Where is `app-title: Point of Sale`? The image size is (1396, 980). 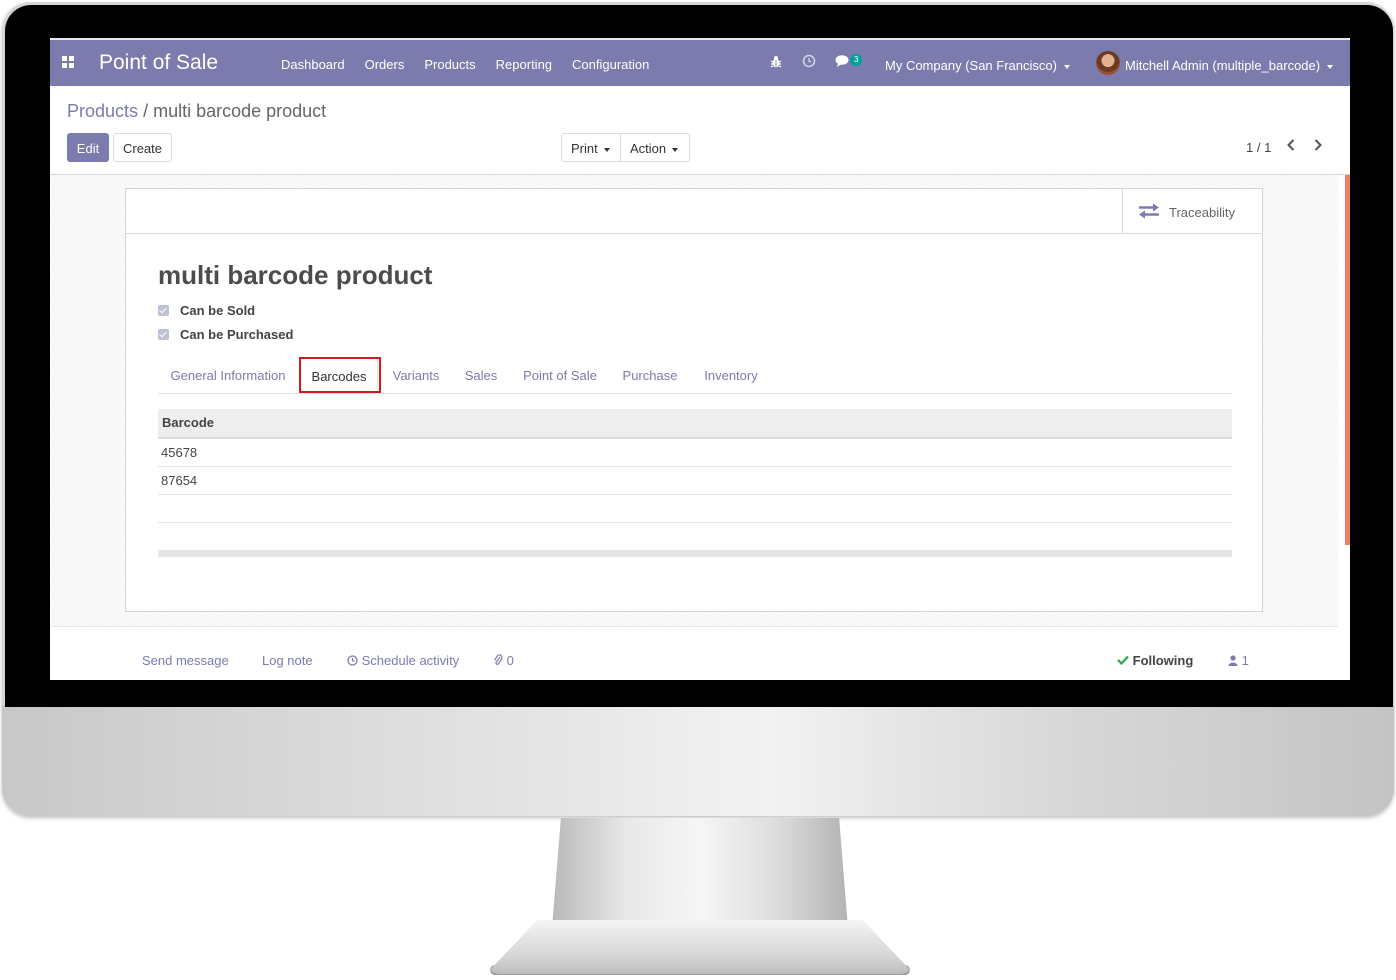
app-title: Point of Sale is located at coordinates (158, 63).